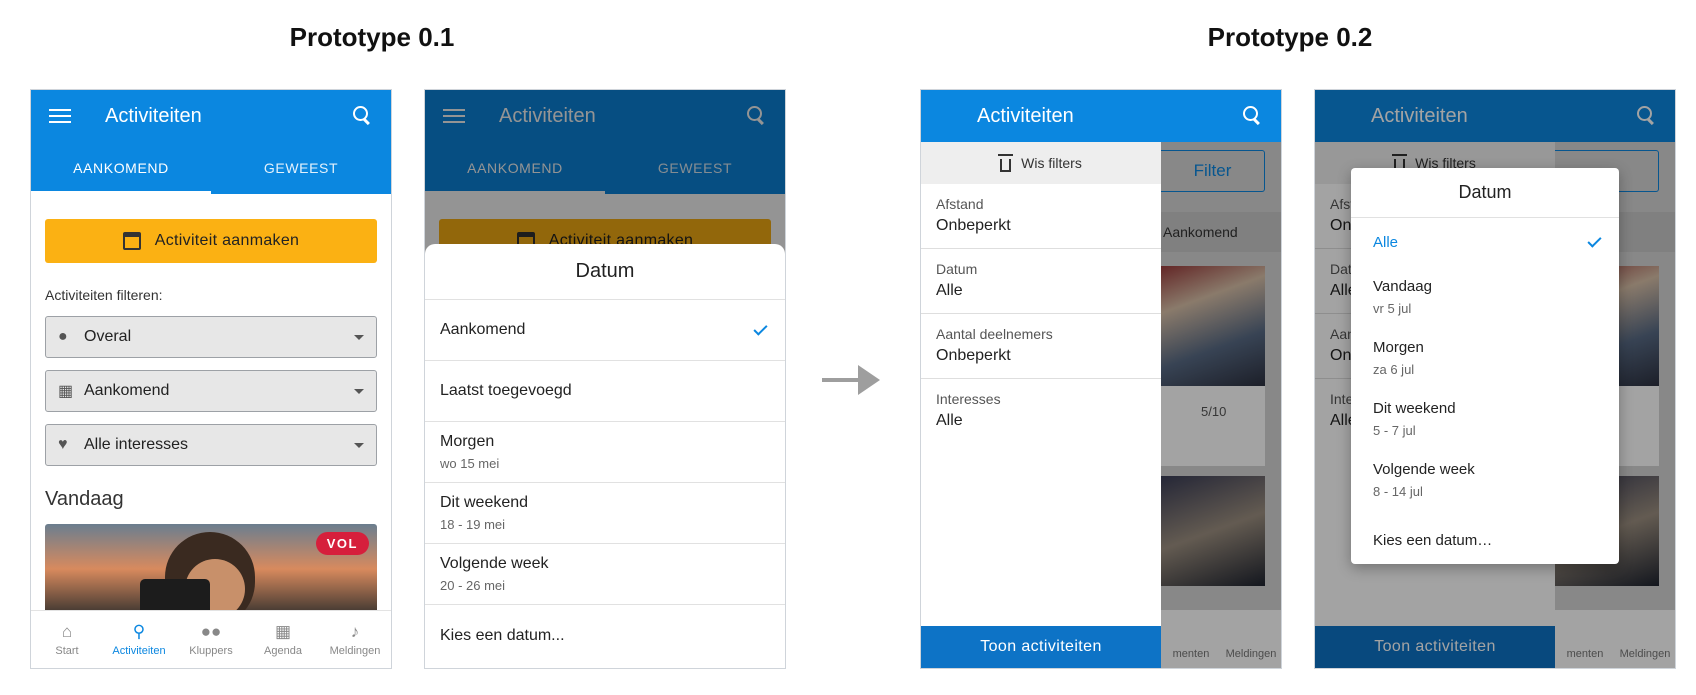  What do you see at coordinates (1006, 162) in the screenshot?
I see `trash-icon` at bounding box center [1006, 162].